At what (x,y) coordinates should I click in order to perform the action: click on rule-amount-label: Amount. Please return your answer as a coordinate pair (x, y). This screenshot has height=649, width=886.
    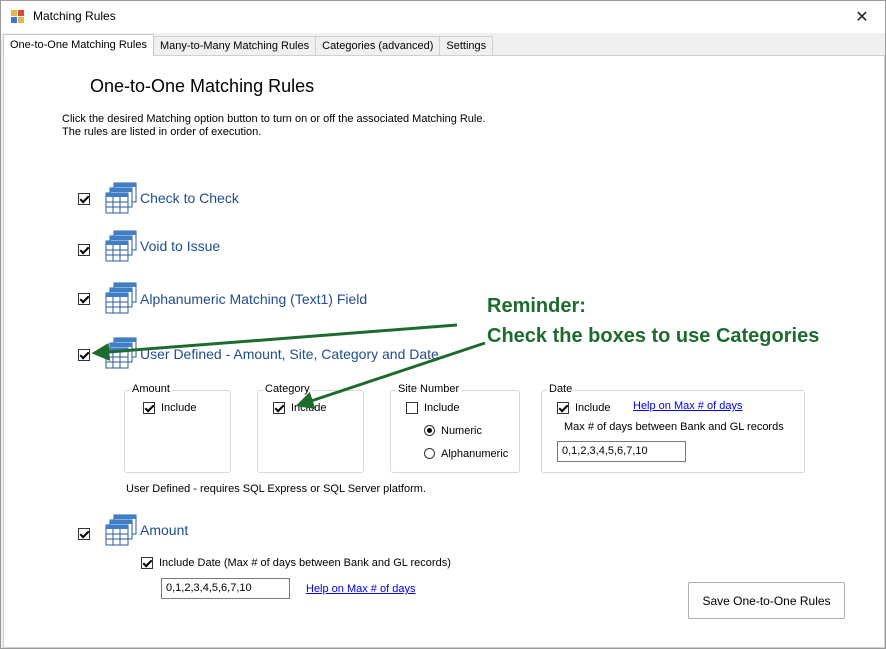
    Looking at the image, I should click on (164, 530).